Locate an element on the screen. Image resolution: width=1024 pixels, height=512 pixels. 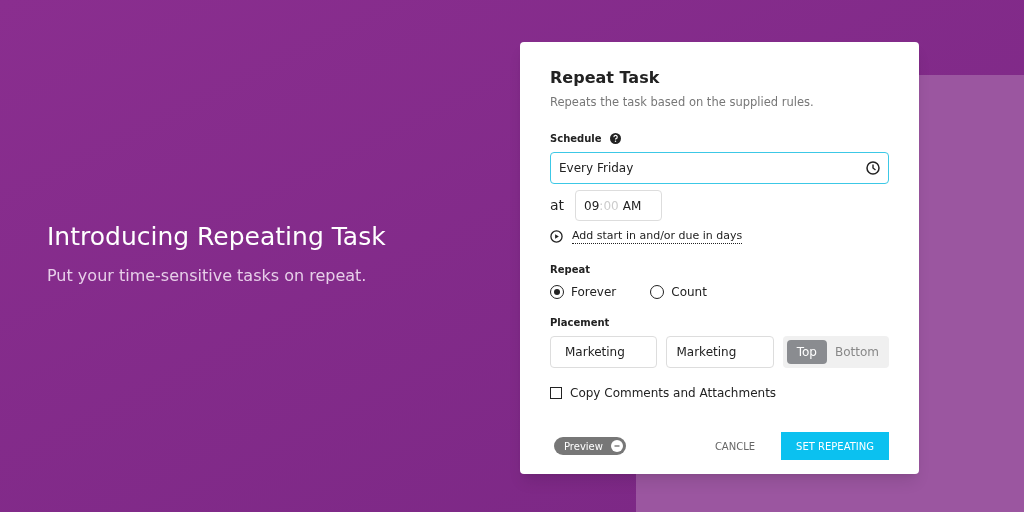
radio-label: Forever is located at coordinates (594, 293).